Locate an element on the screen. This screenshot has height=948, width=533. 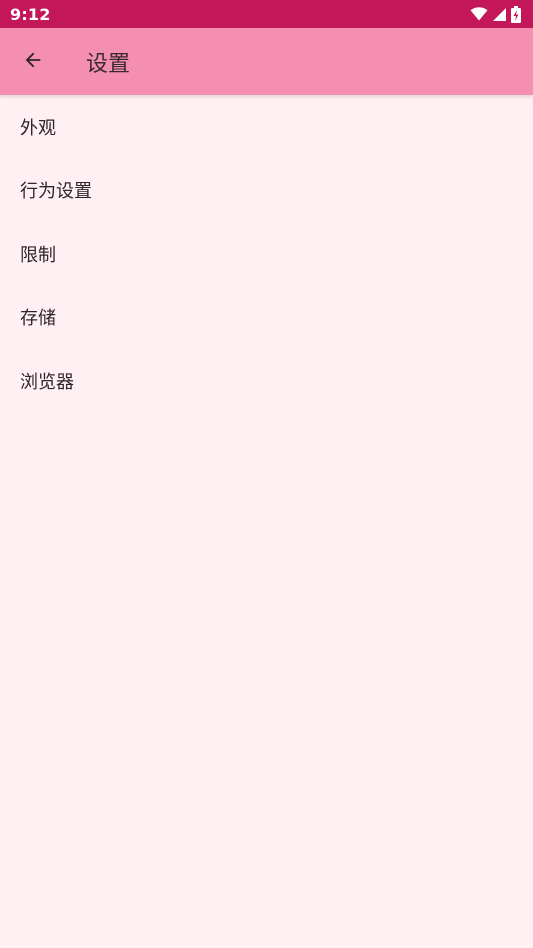
status-bar: 9:12 is located at coordinates (266, 14).